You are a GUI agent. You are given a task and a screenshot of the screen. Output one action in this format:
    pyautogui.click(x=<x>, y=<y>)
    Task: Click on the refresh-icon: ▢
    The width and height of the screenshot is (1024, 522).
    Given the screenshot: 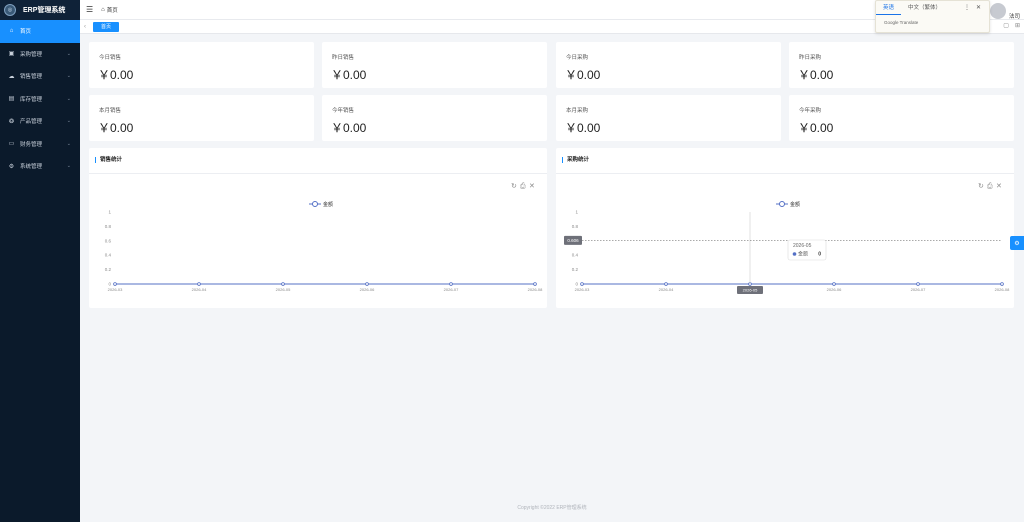 What is the action you would take?
    pyautogui.click(x=1006, y=25)
    